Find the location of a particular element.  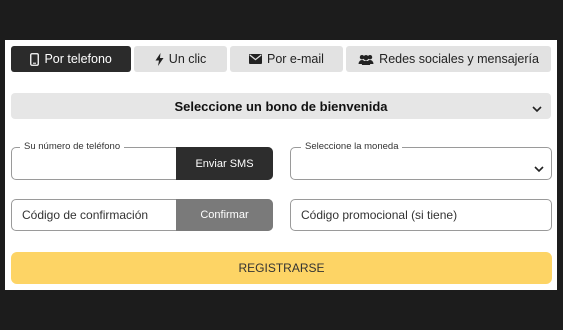

send-sms-button: Enviar SMS is located at coordinates (224, 163).